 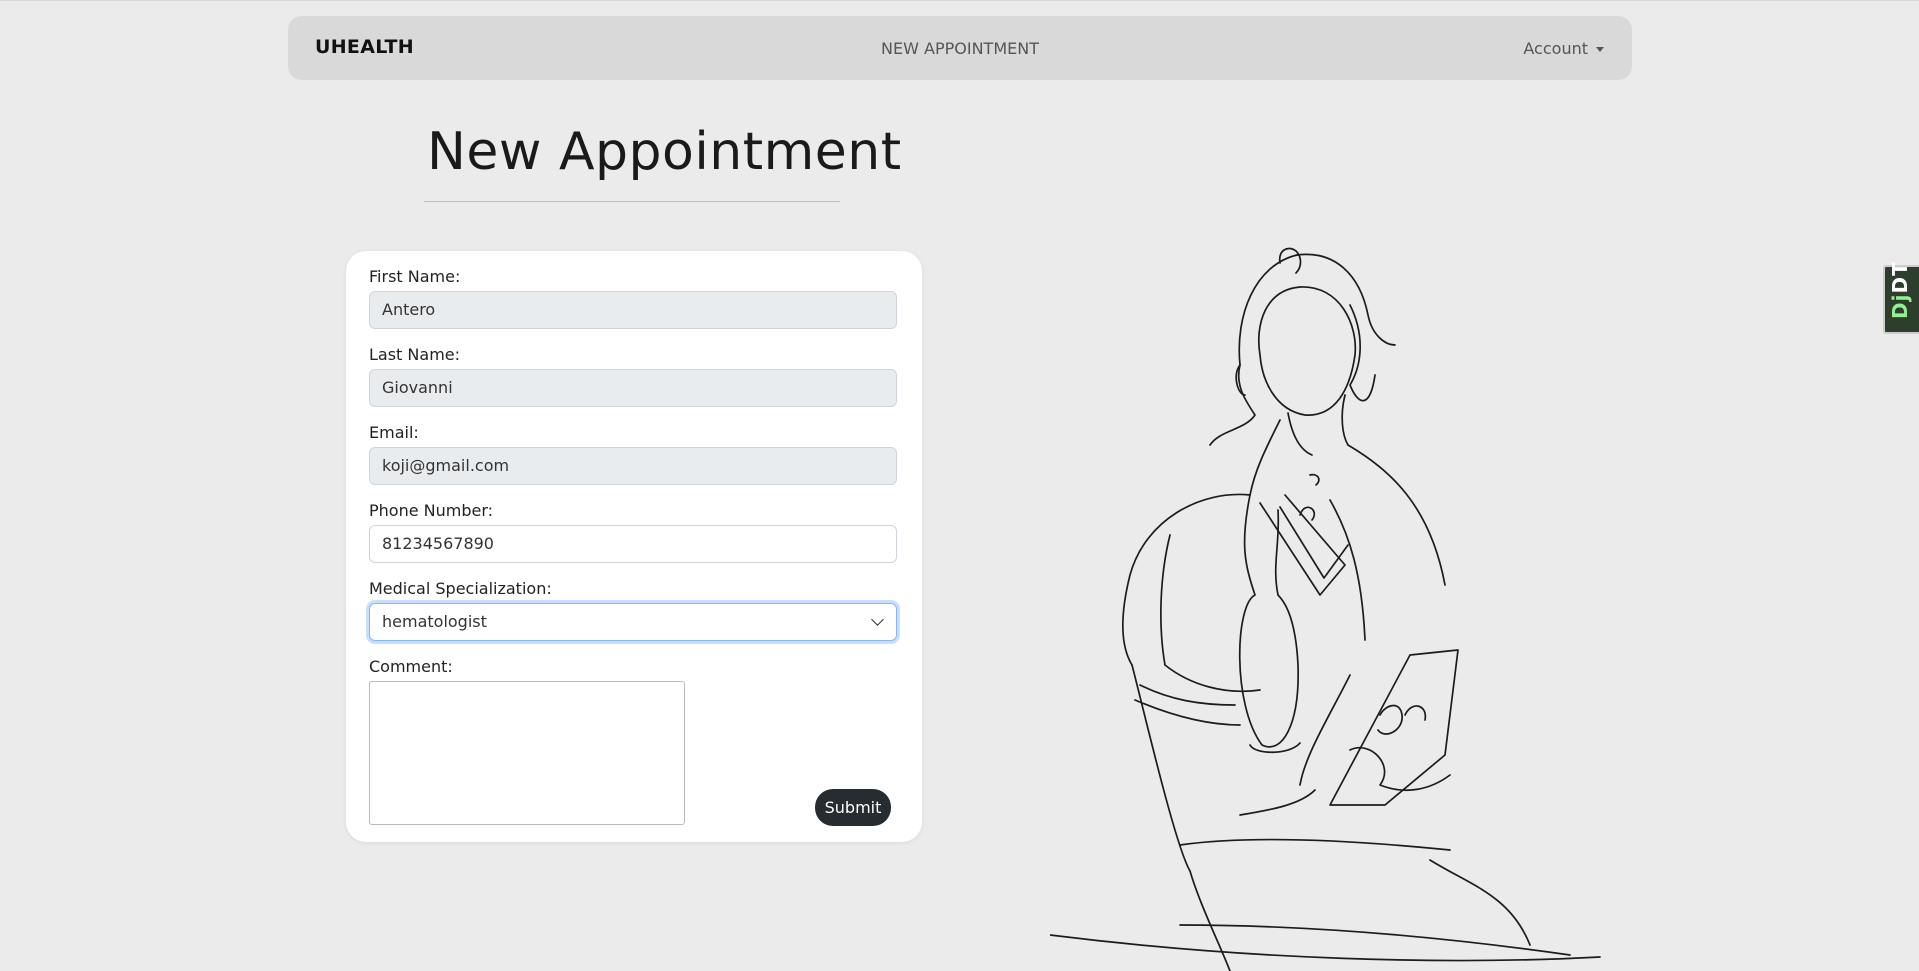 I want to click on nav-link-label: NEW APPOINTMENT, so click(x=960, y=48).